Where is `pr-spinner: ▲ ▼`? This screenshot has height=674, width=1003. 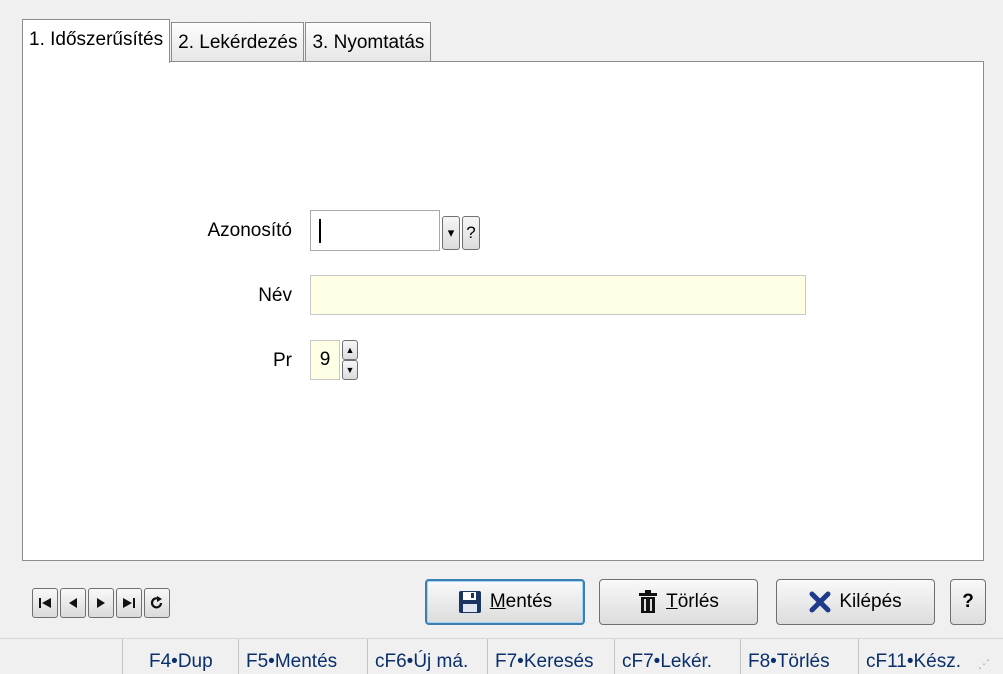 pr-spinner: ▲ ▼ is located at coordinates (350, 360).